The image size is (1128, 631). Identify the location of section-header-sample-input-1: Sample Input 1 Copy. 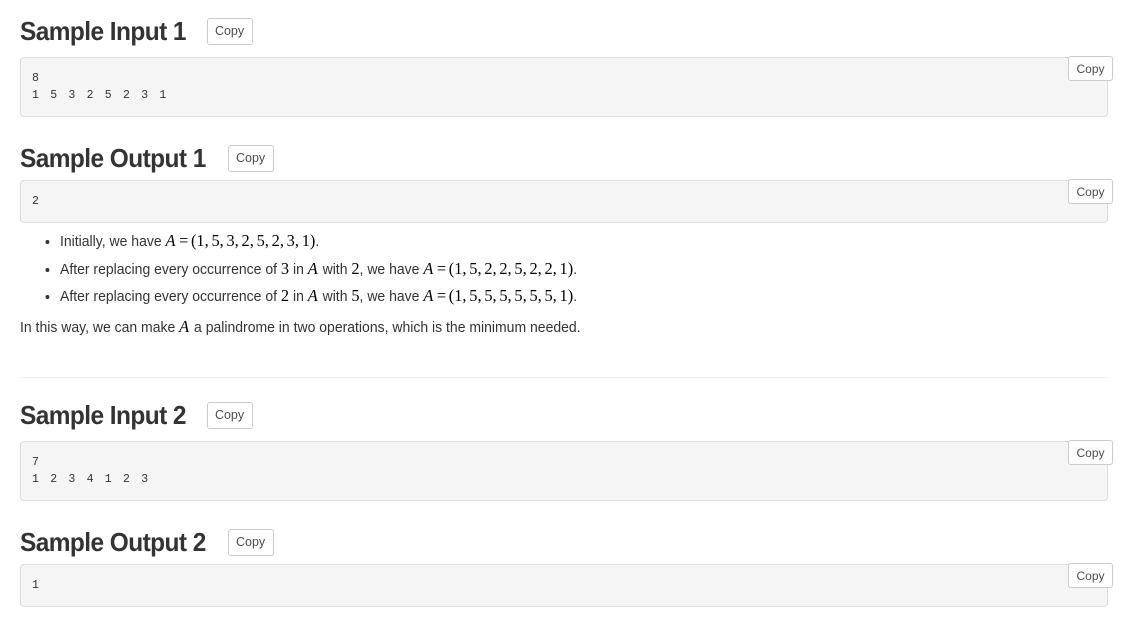
(136, 31).